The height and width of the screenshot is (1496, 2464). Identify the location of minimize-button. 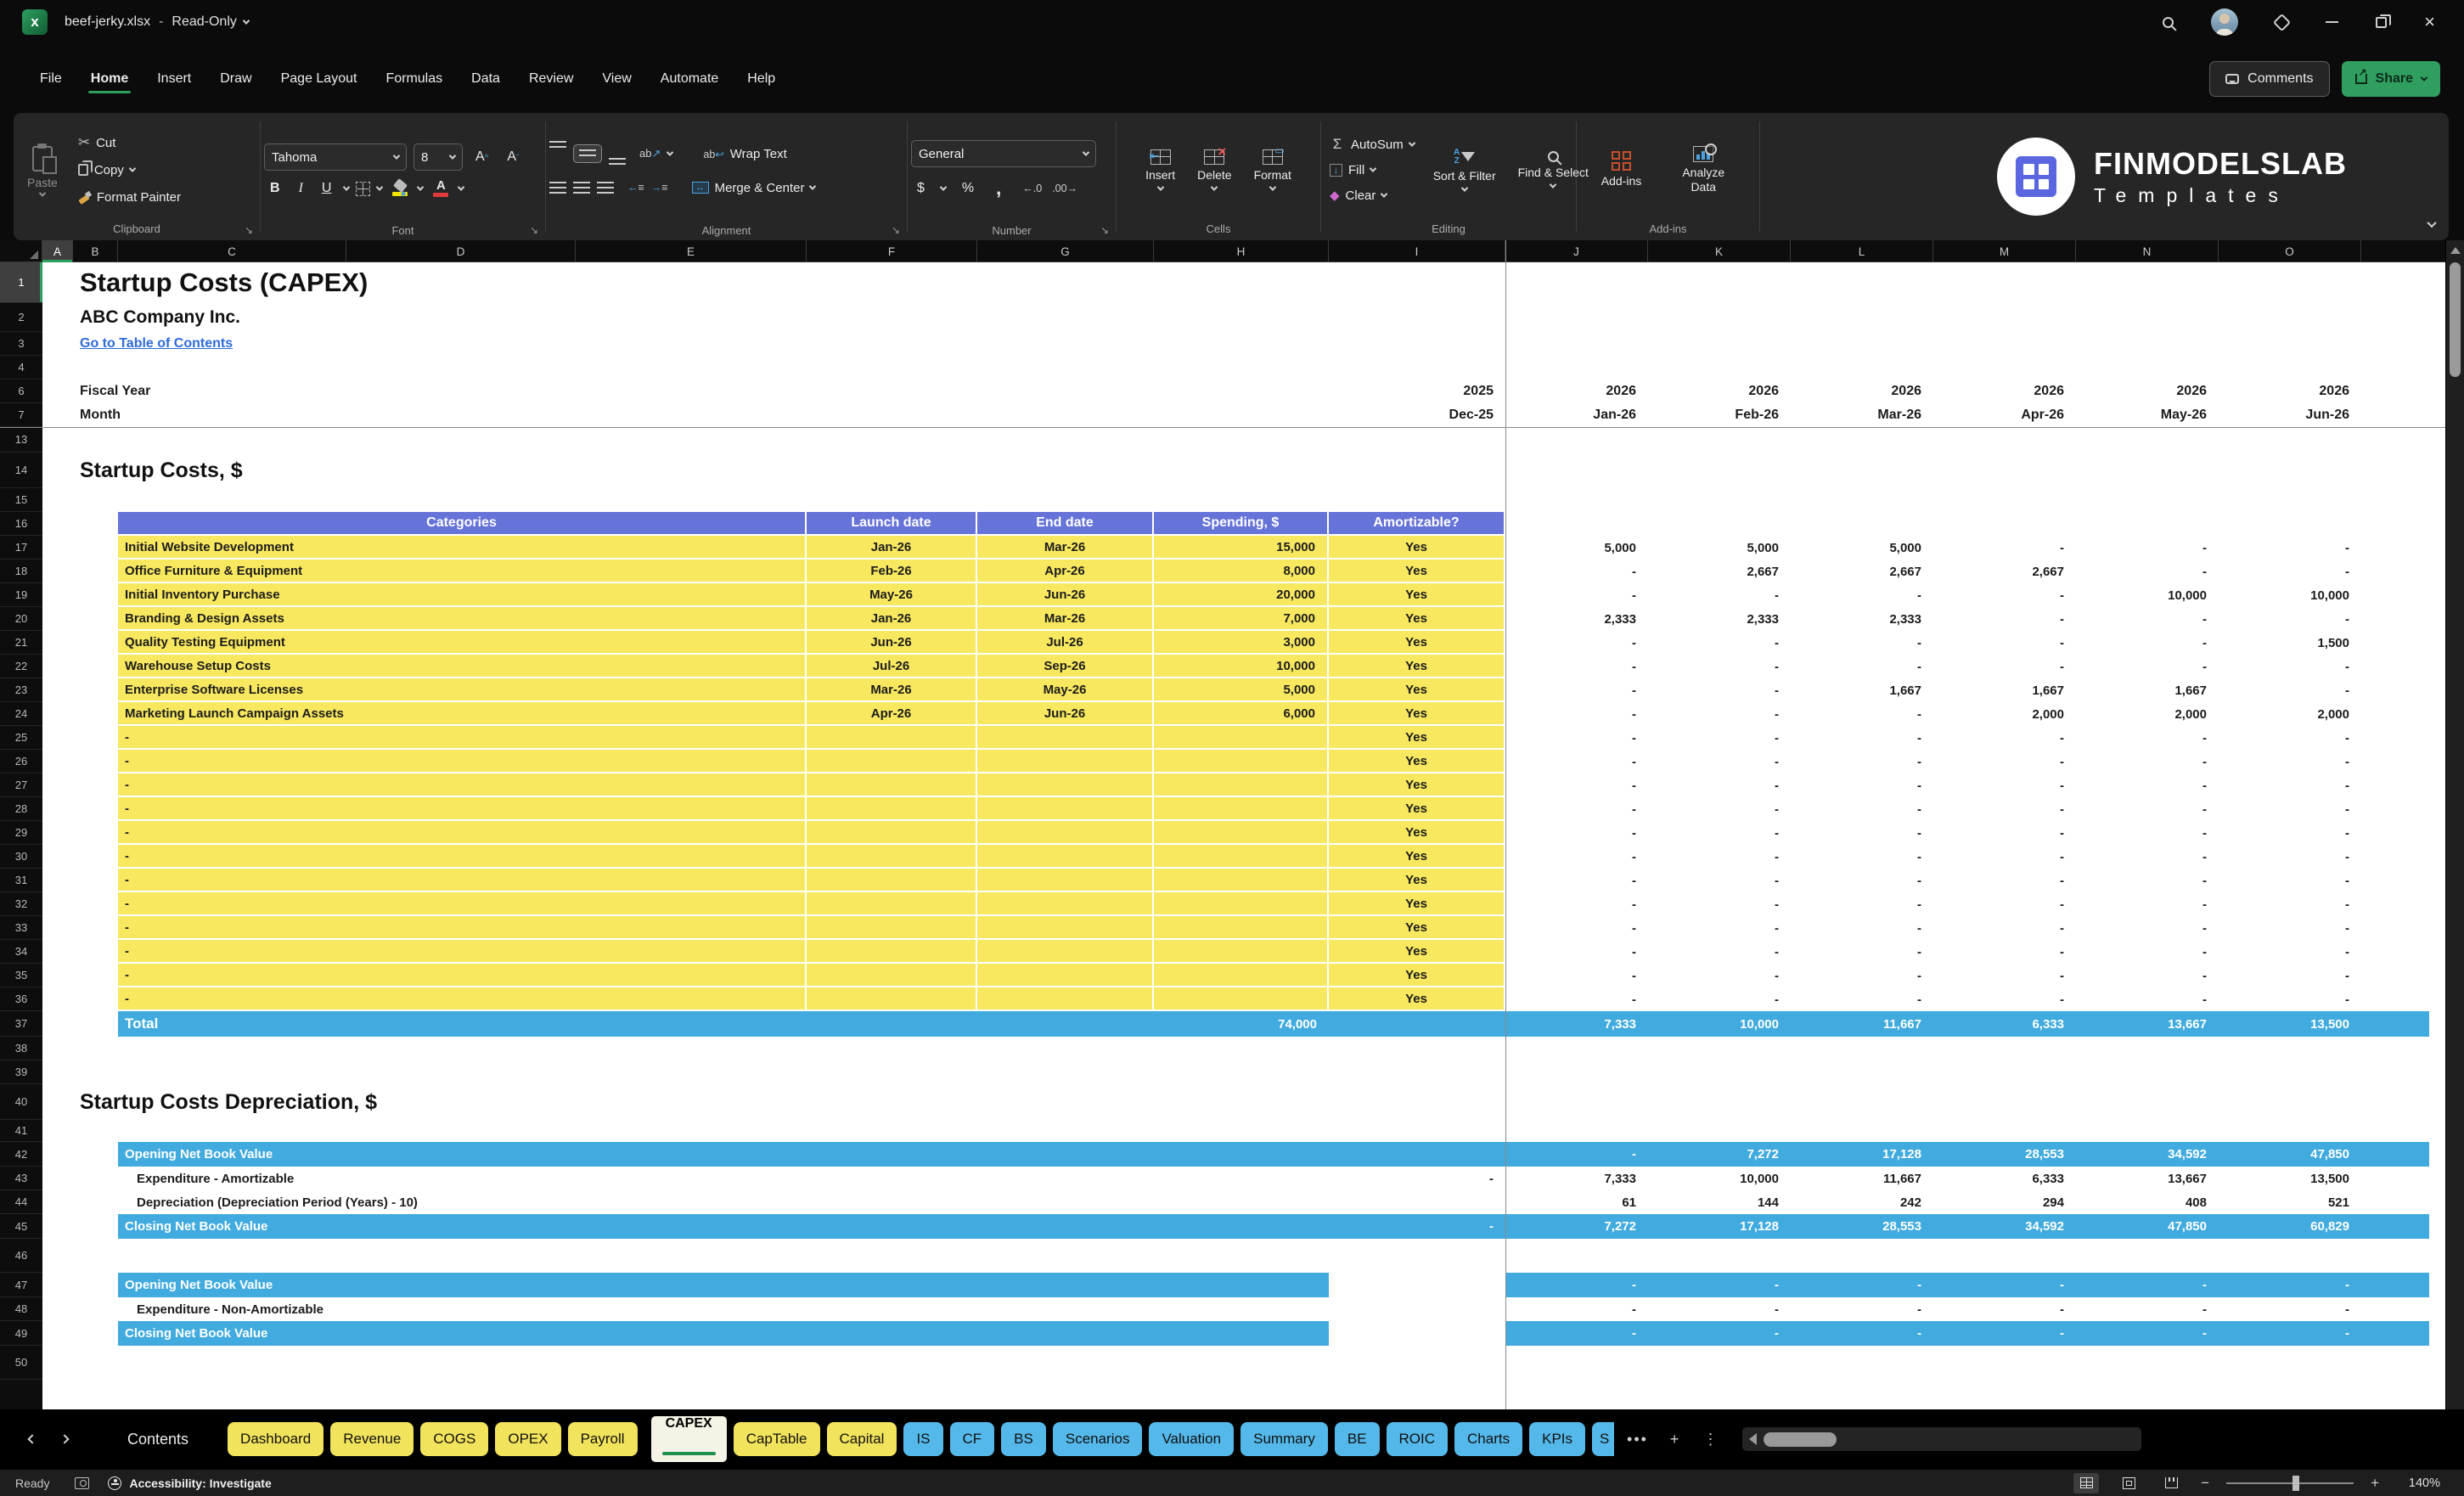
(2332, 22).